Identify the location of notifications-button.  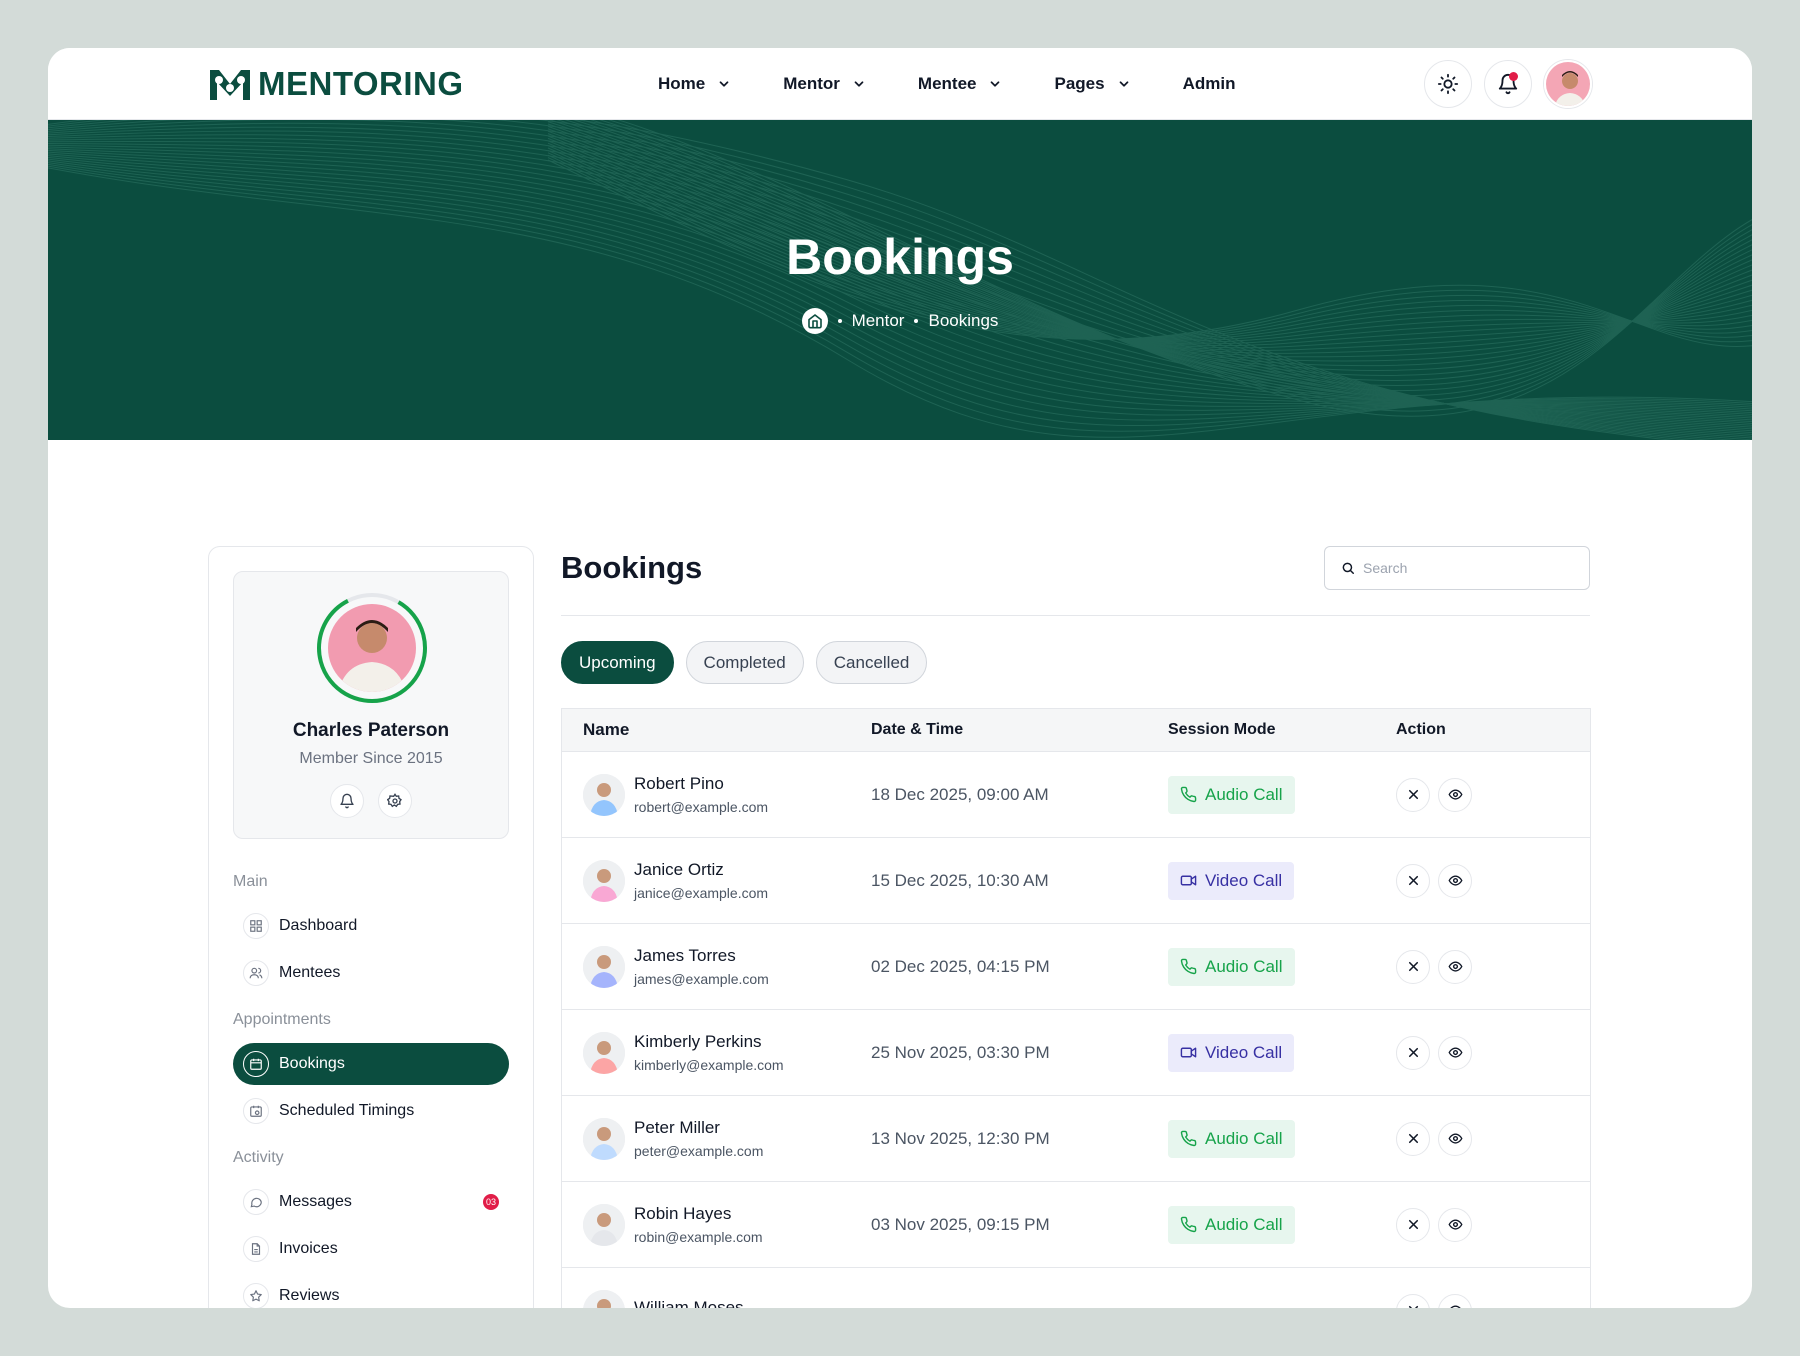
(1508, 84).